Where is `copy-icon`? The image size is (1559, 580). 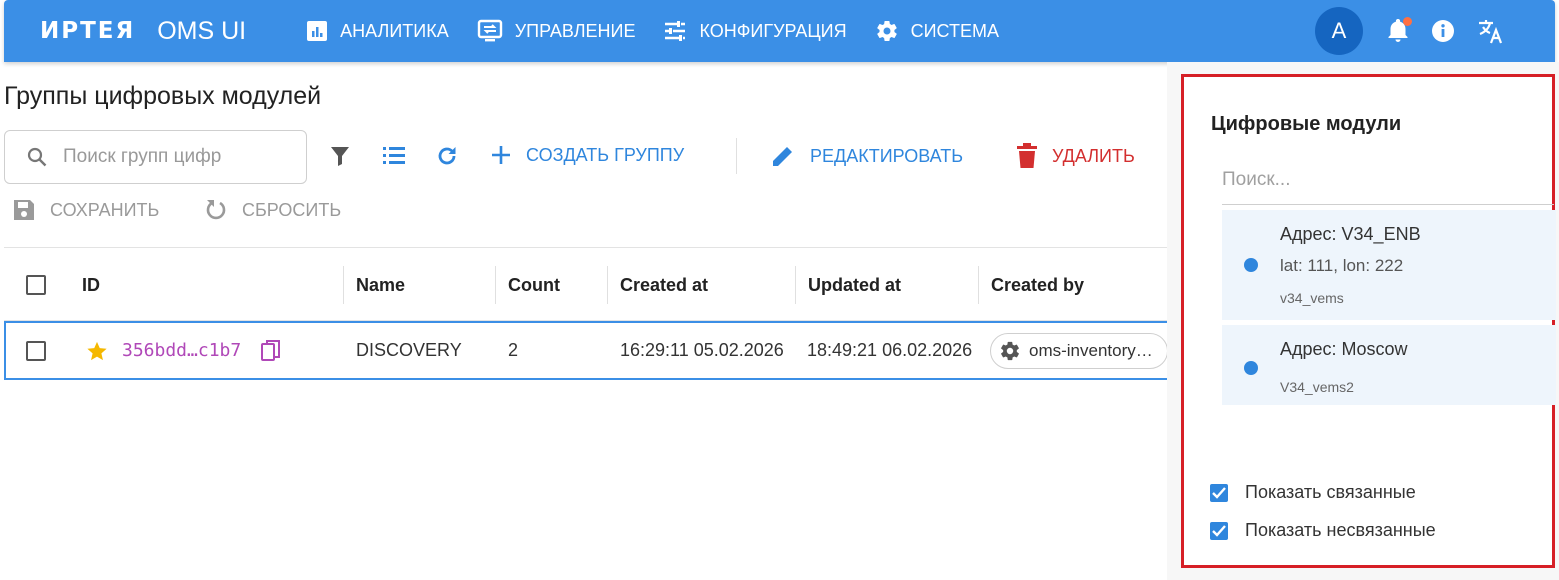 copy-icon is located at coordinates (271, 350).